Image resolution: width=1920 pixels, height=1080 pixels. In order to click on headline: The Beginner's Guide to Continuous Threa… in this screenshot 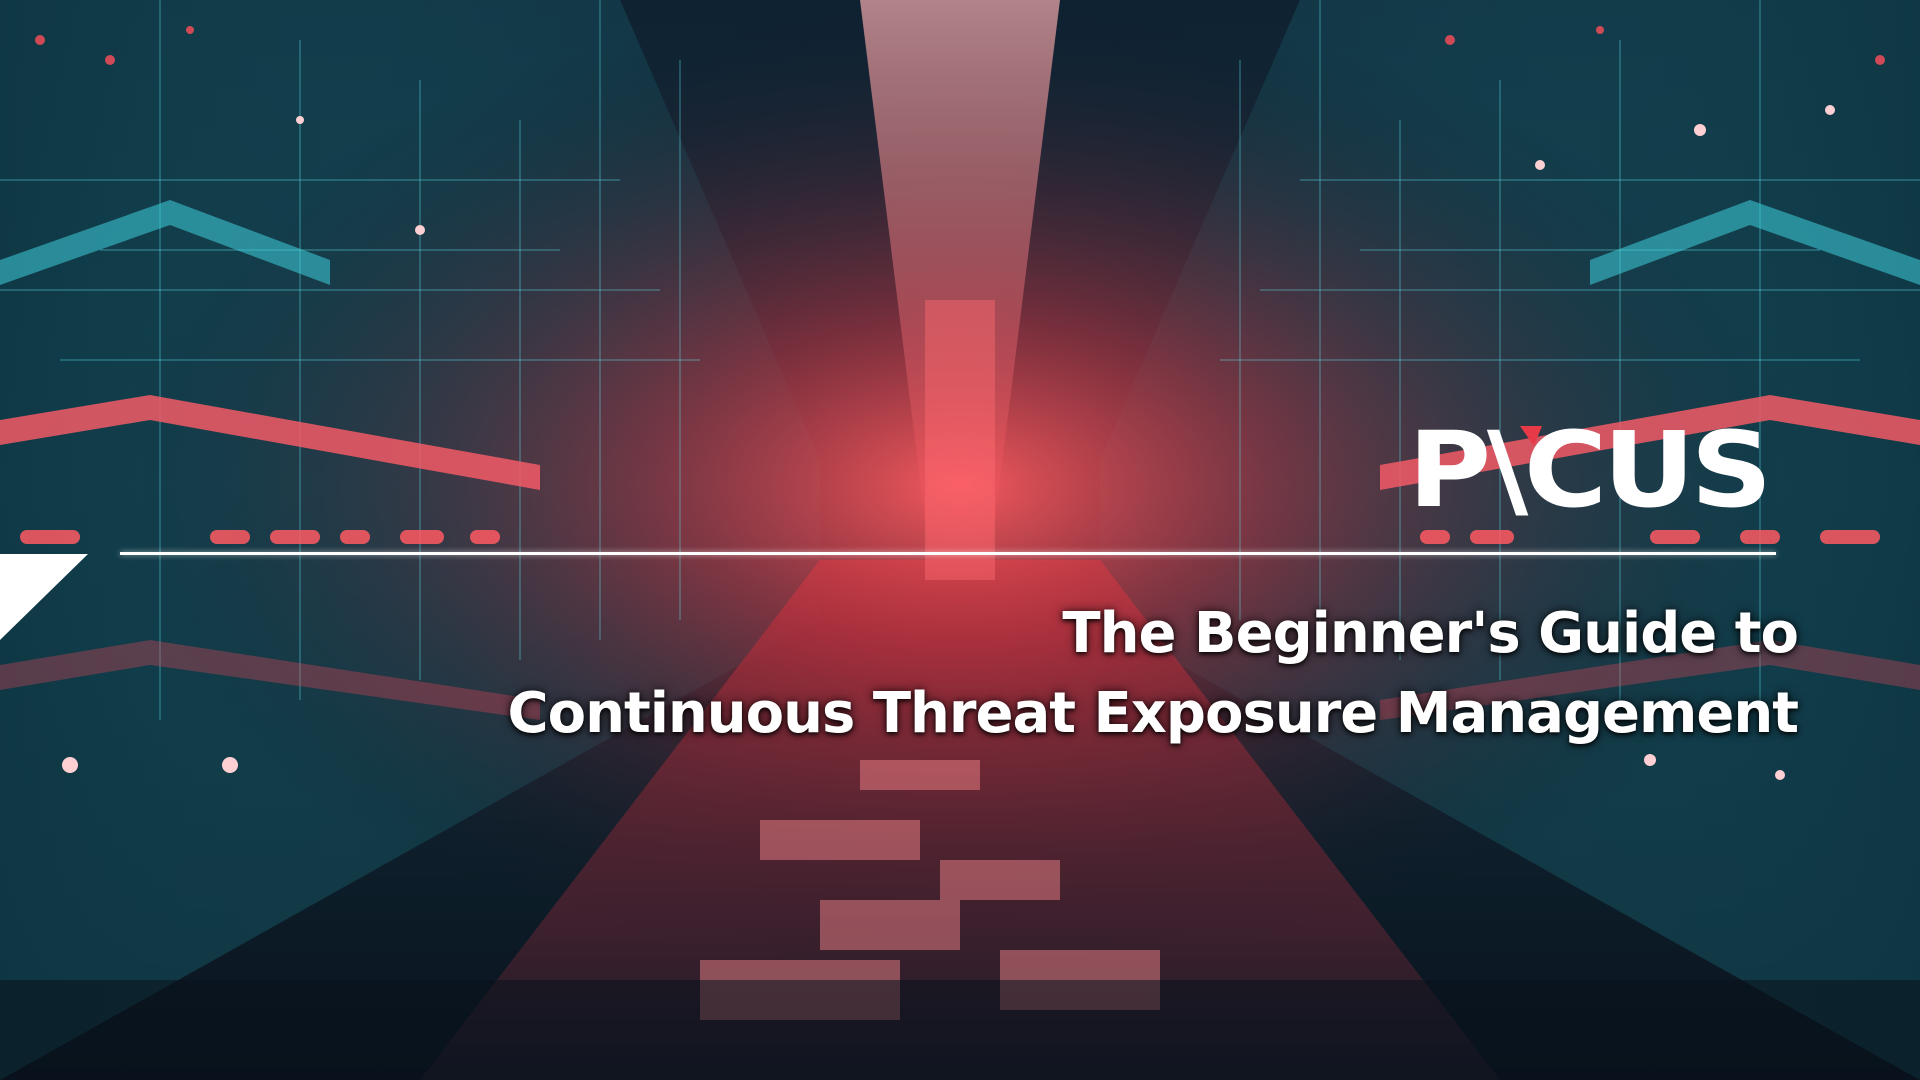, I will do `click(1098, 674)`.